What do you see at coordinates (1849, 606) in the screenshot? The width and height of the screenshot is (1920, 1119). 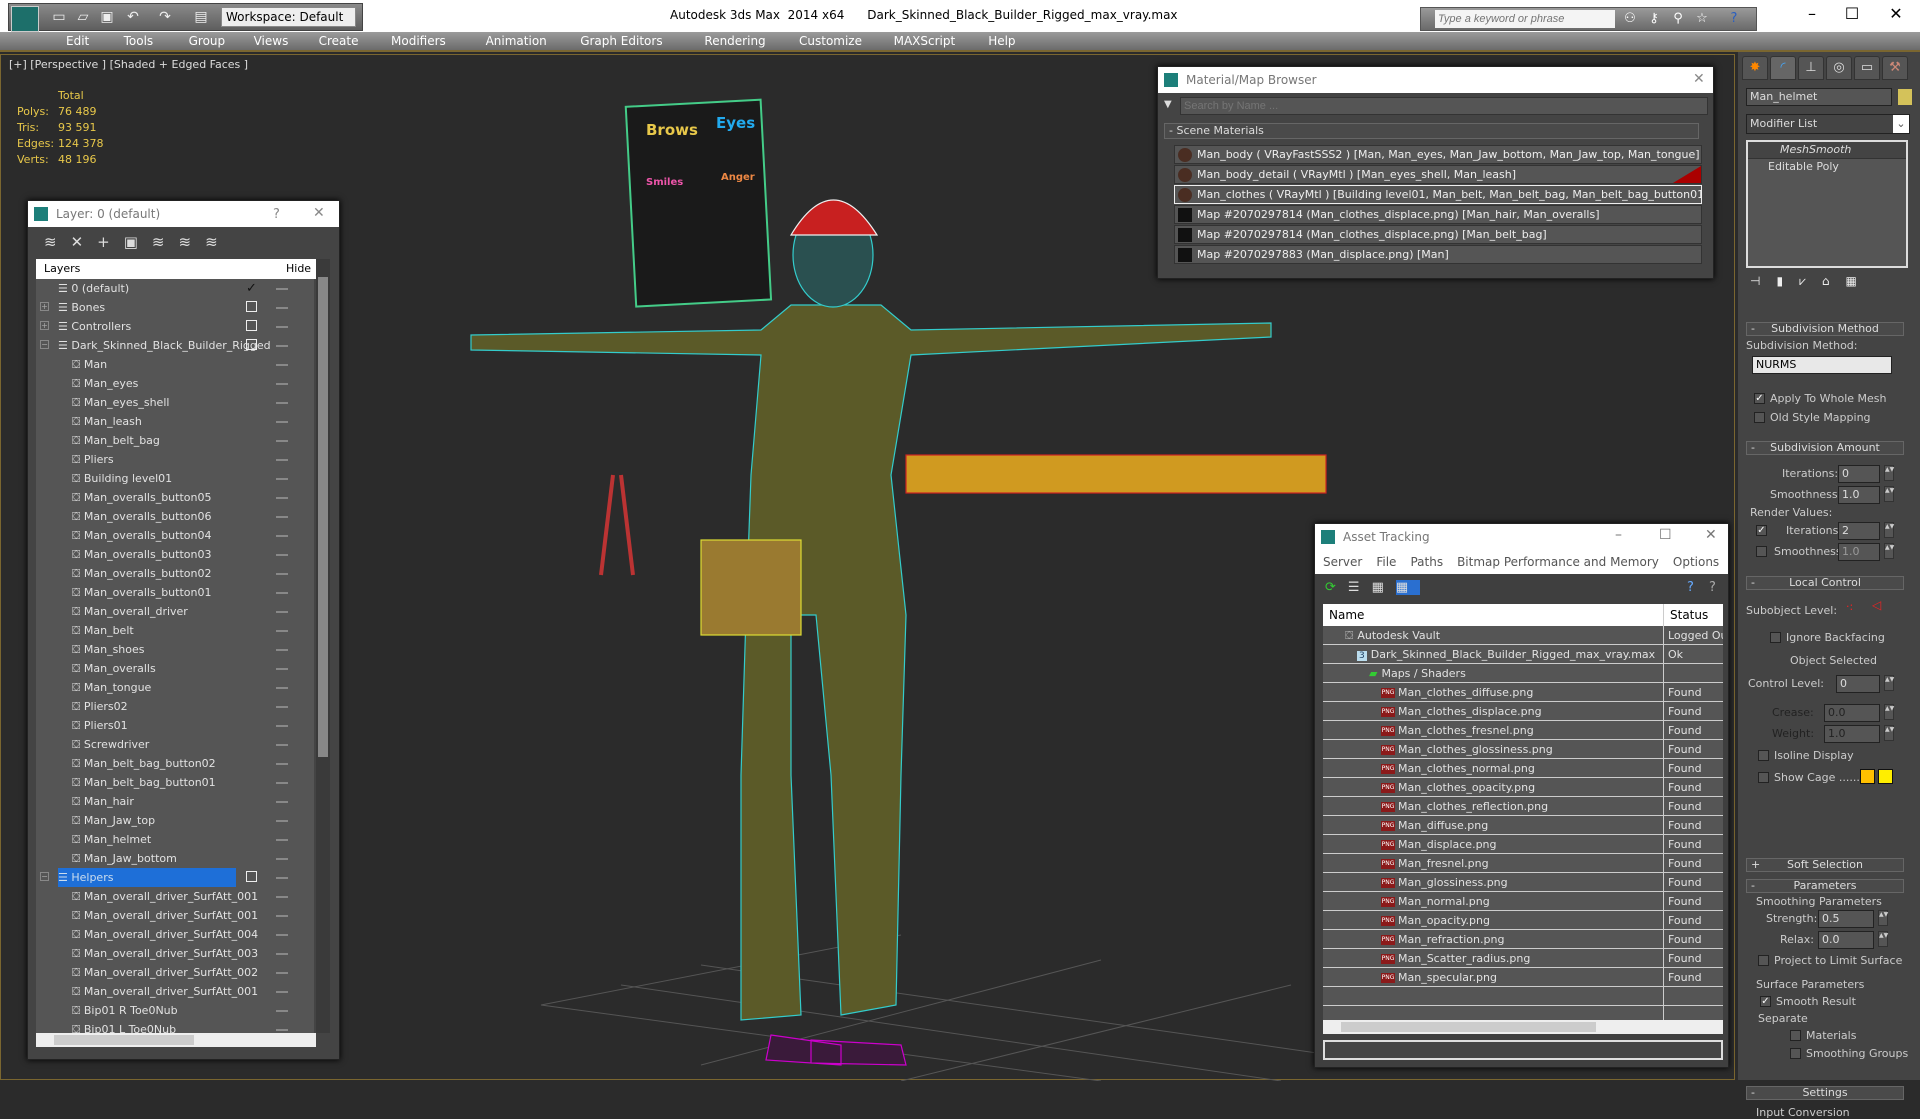 I see `vertex-subobject-icon: ·:` at bounding box center [1849, 606].